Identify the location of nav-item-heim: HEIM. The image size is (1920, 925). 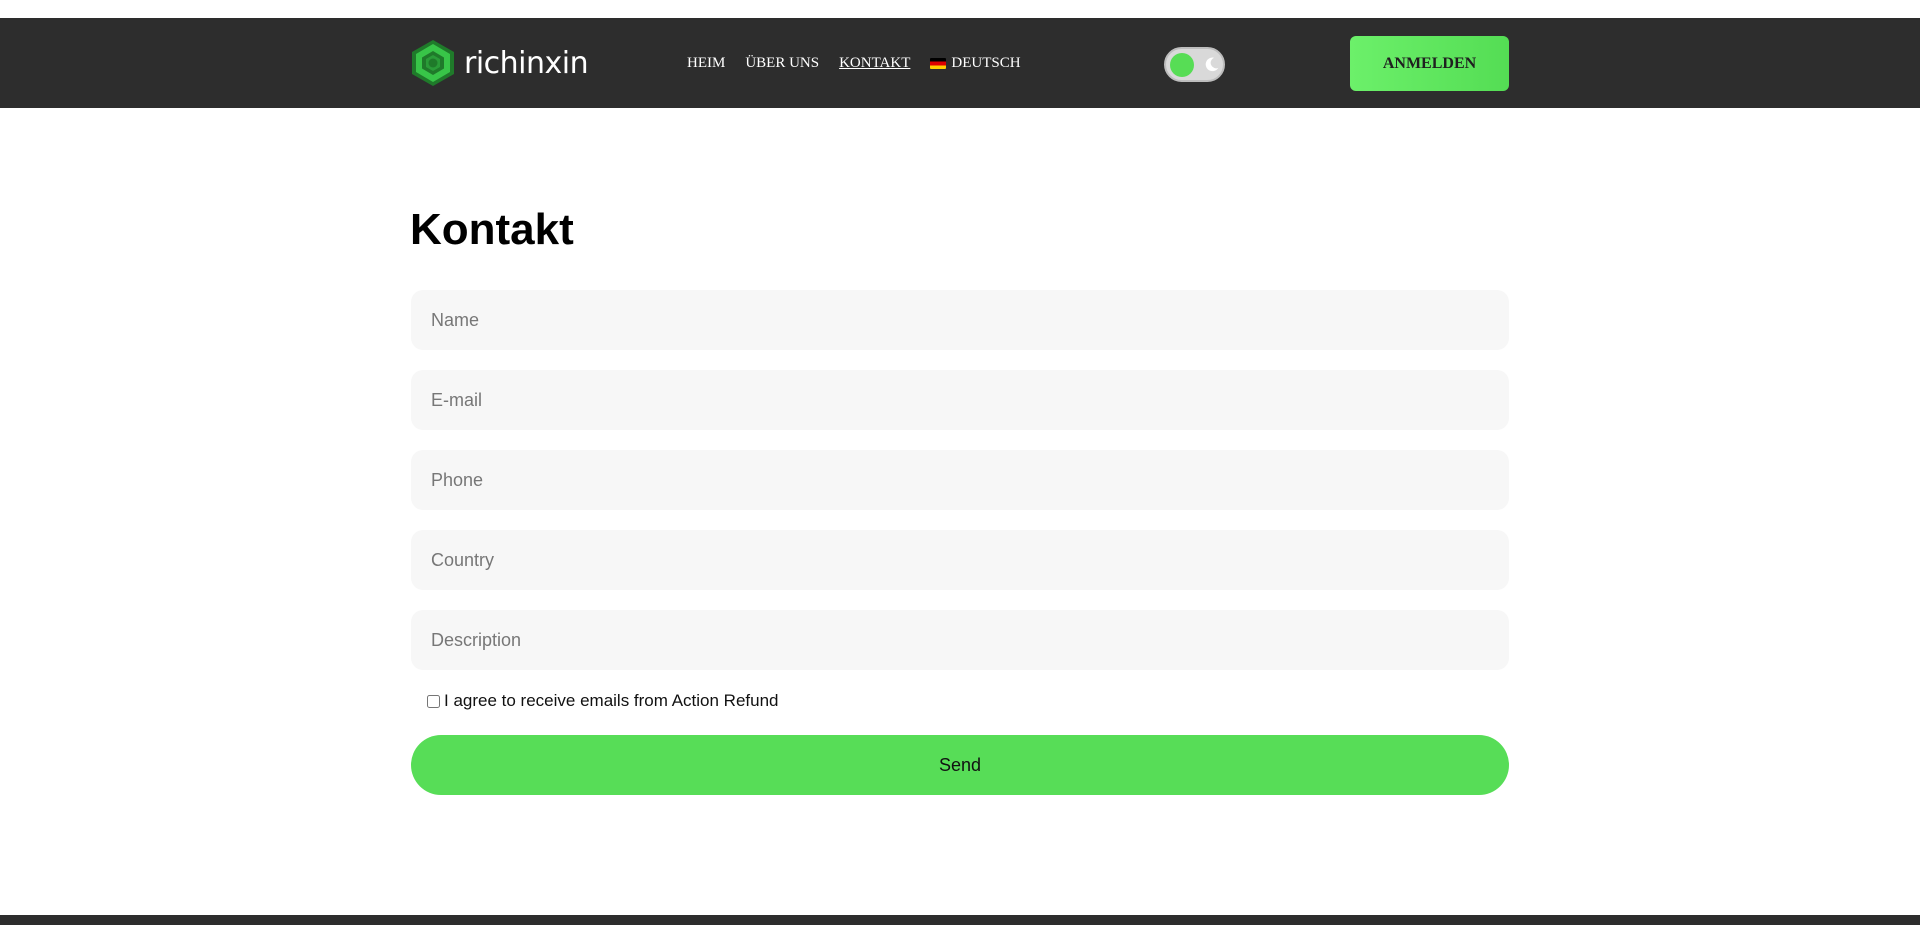
(706, 63).